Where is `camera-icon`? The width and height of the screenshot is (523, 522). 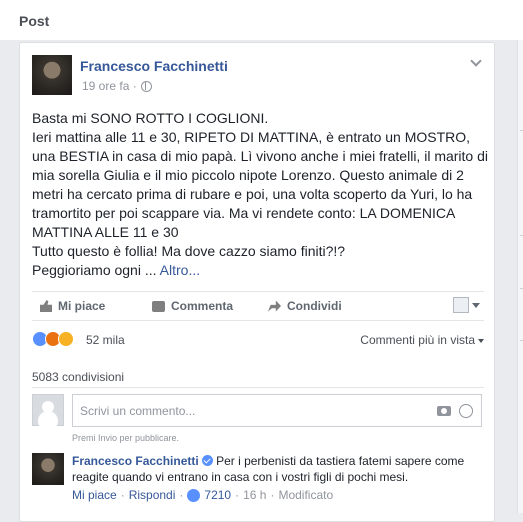
camera-icon is located at coordinates (444, 411).